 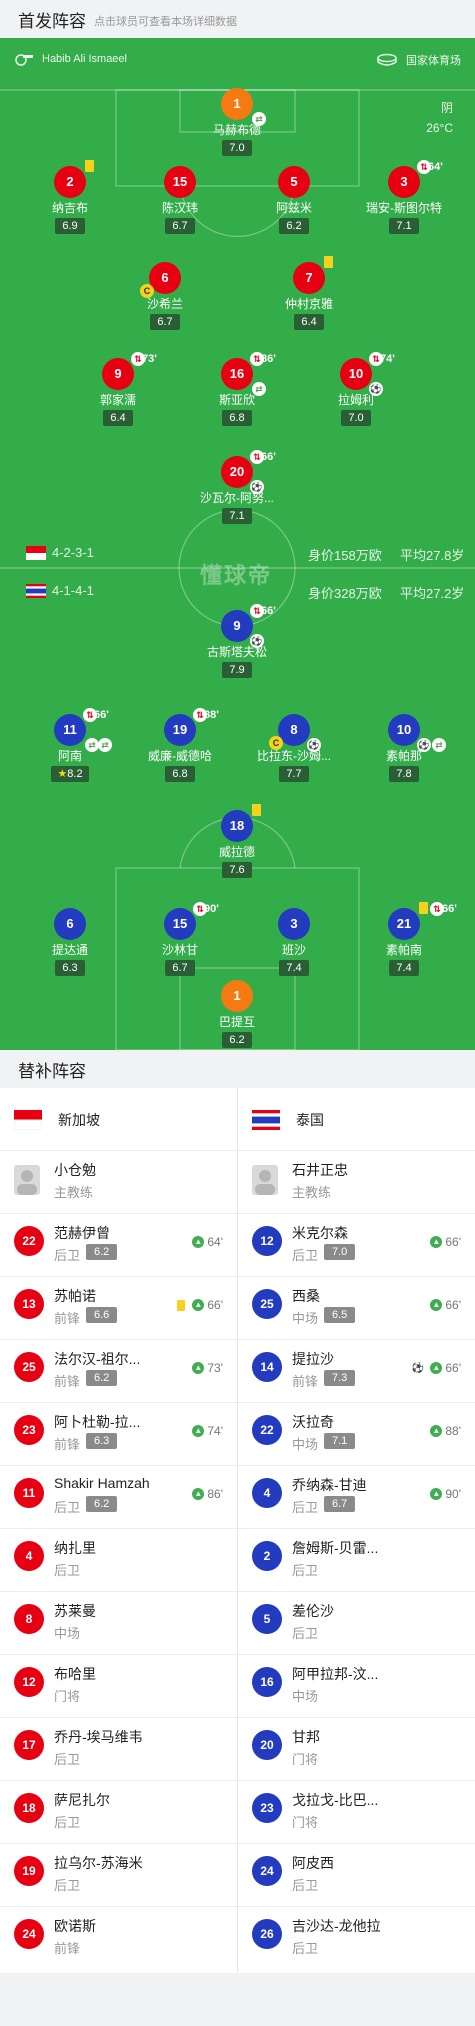 What do you see at coordinates (118, 1181) in the screenshot?
I see `home-coach-row: 小仓勉 主教练` at bounding box center [118, 1181].